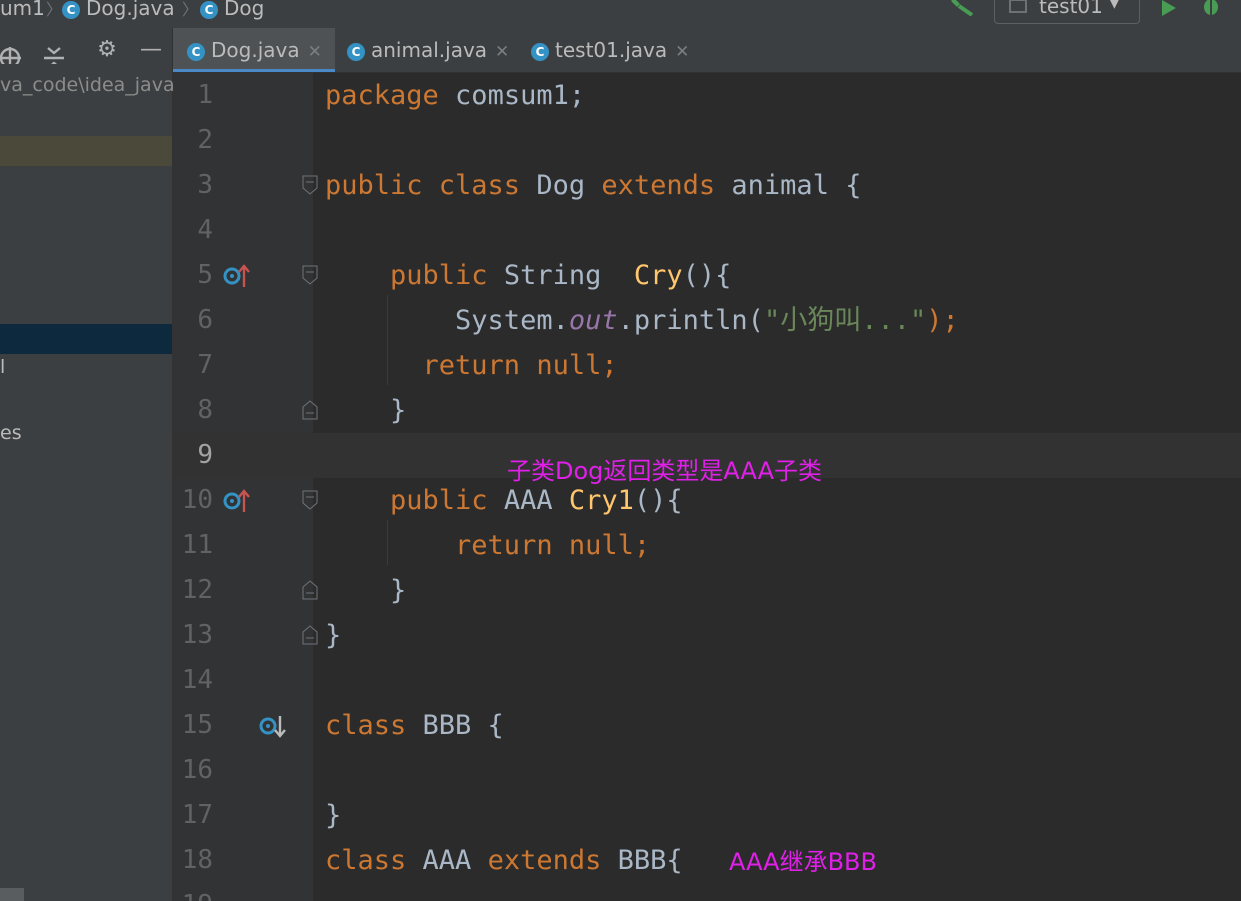 This screenshot has width=1241, height=901. I want to click on code-line: 10 public AAA Cry1(){, so click(707, 500).